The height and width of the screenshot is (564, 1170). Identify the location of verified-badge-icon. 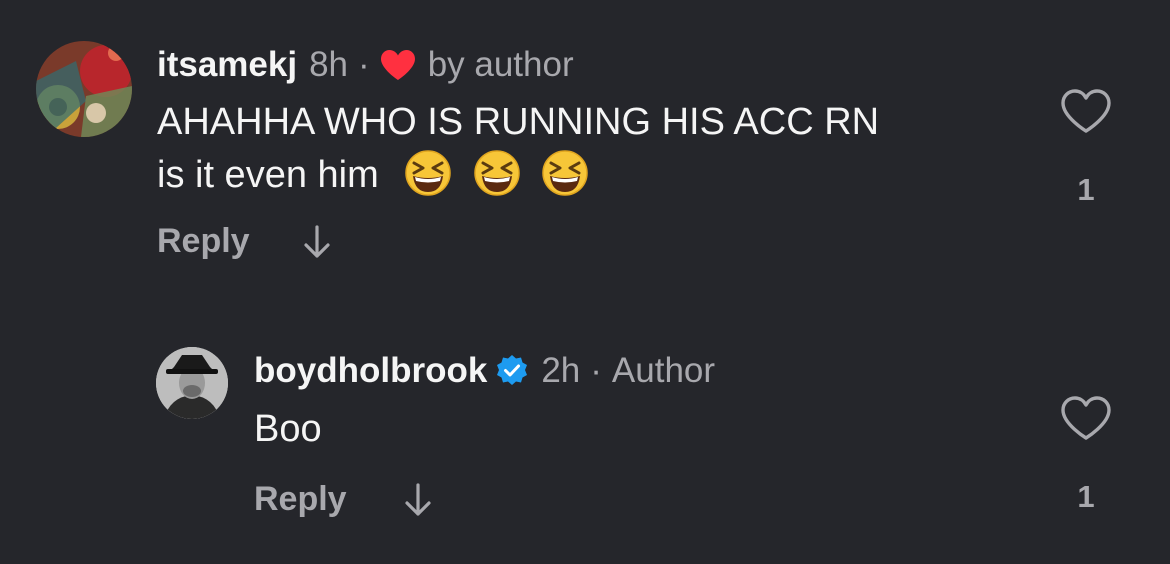
(512, 370).